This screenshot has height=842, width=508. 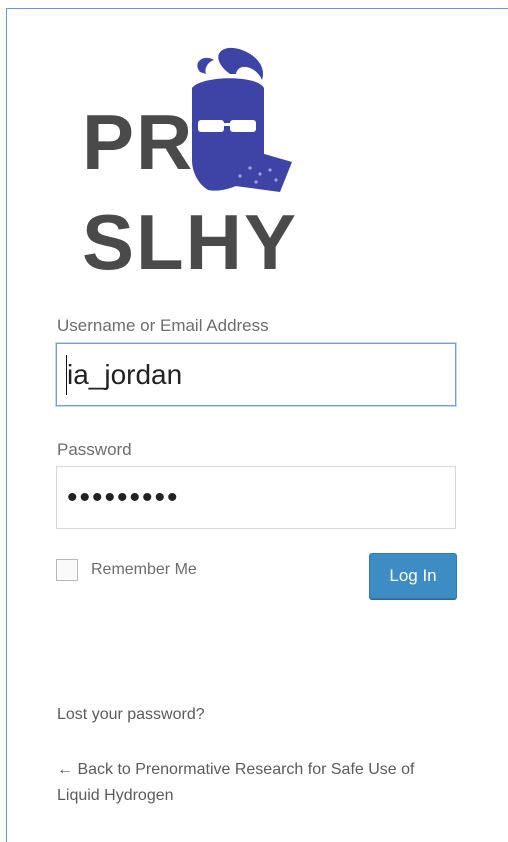 What do you see at coordinates (242, 119) in the screenshot?
I see `preslhy-mascot-logo` at bounding box center [242, 119].